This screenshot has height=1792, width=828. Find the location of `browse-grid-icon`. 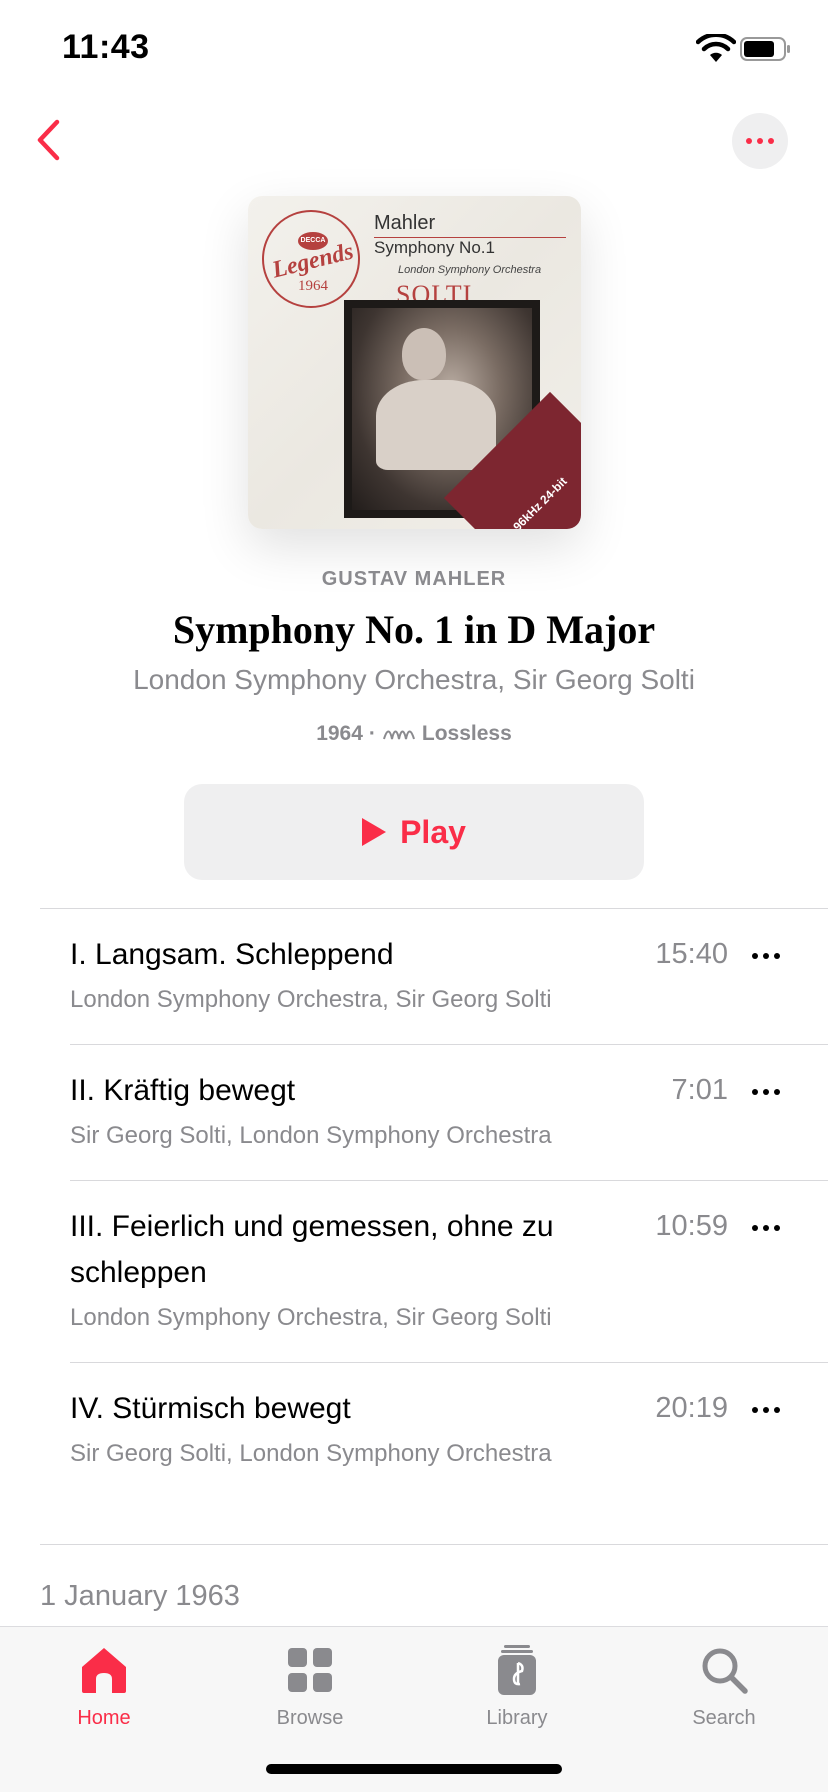

browse-grid-icon is located at coordinates (310, 1670).